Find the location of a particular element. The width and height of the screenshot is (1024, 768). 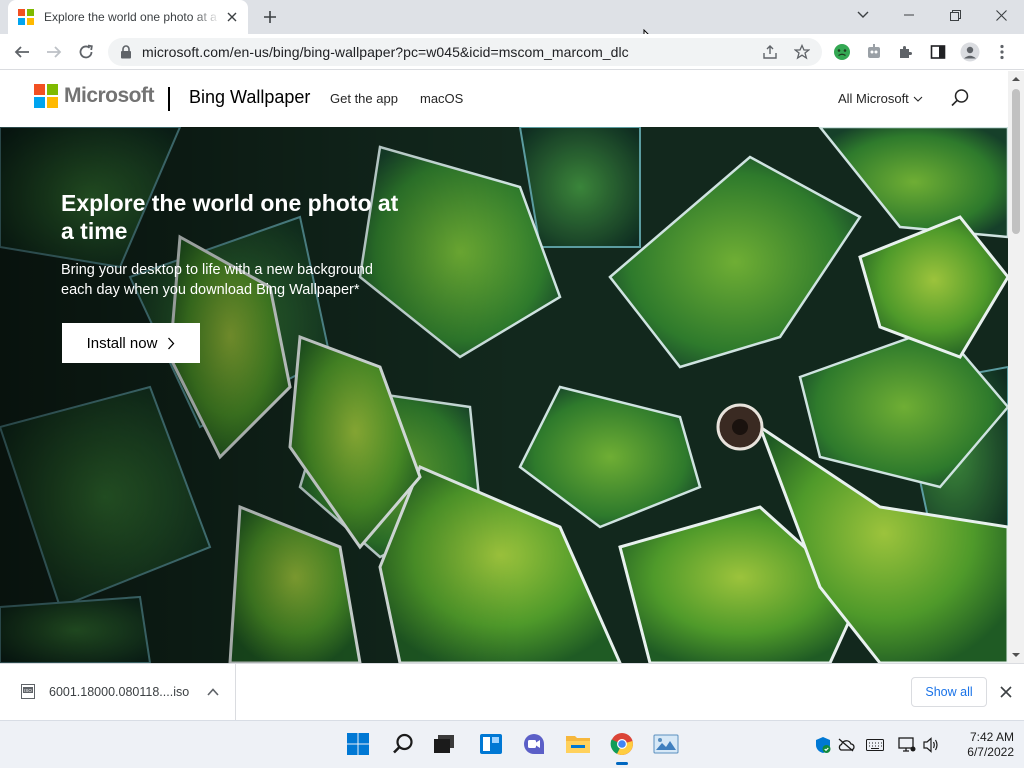

nav-macos: macOS is located at coordinates (441, 98).